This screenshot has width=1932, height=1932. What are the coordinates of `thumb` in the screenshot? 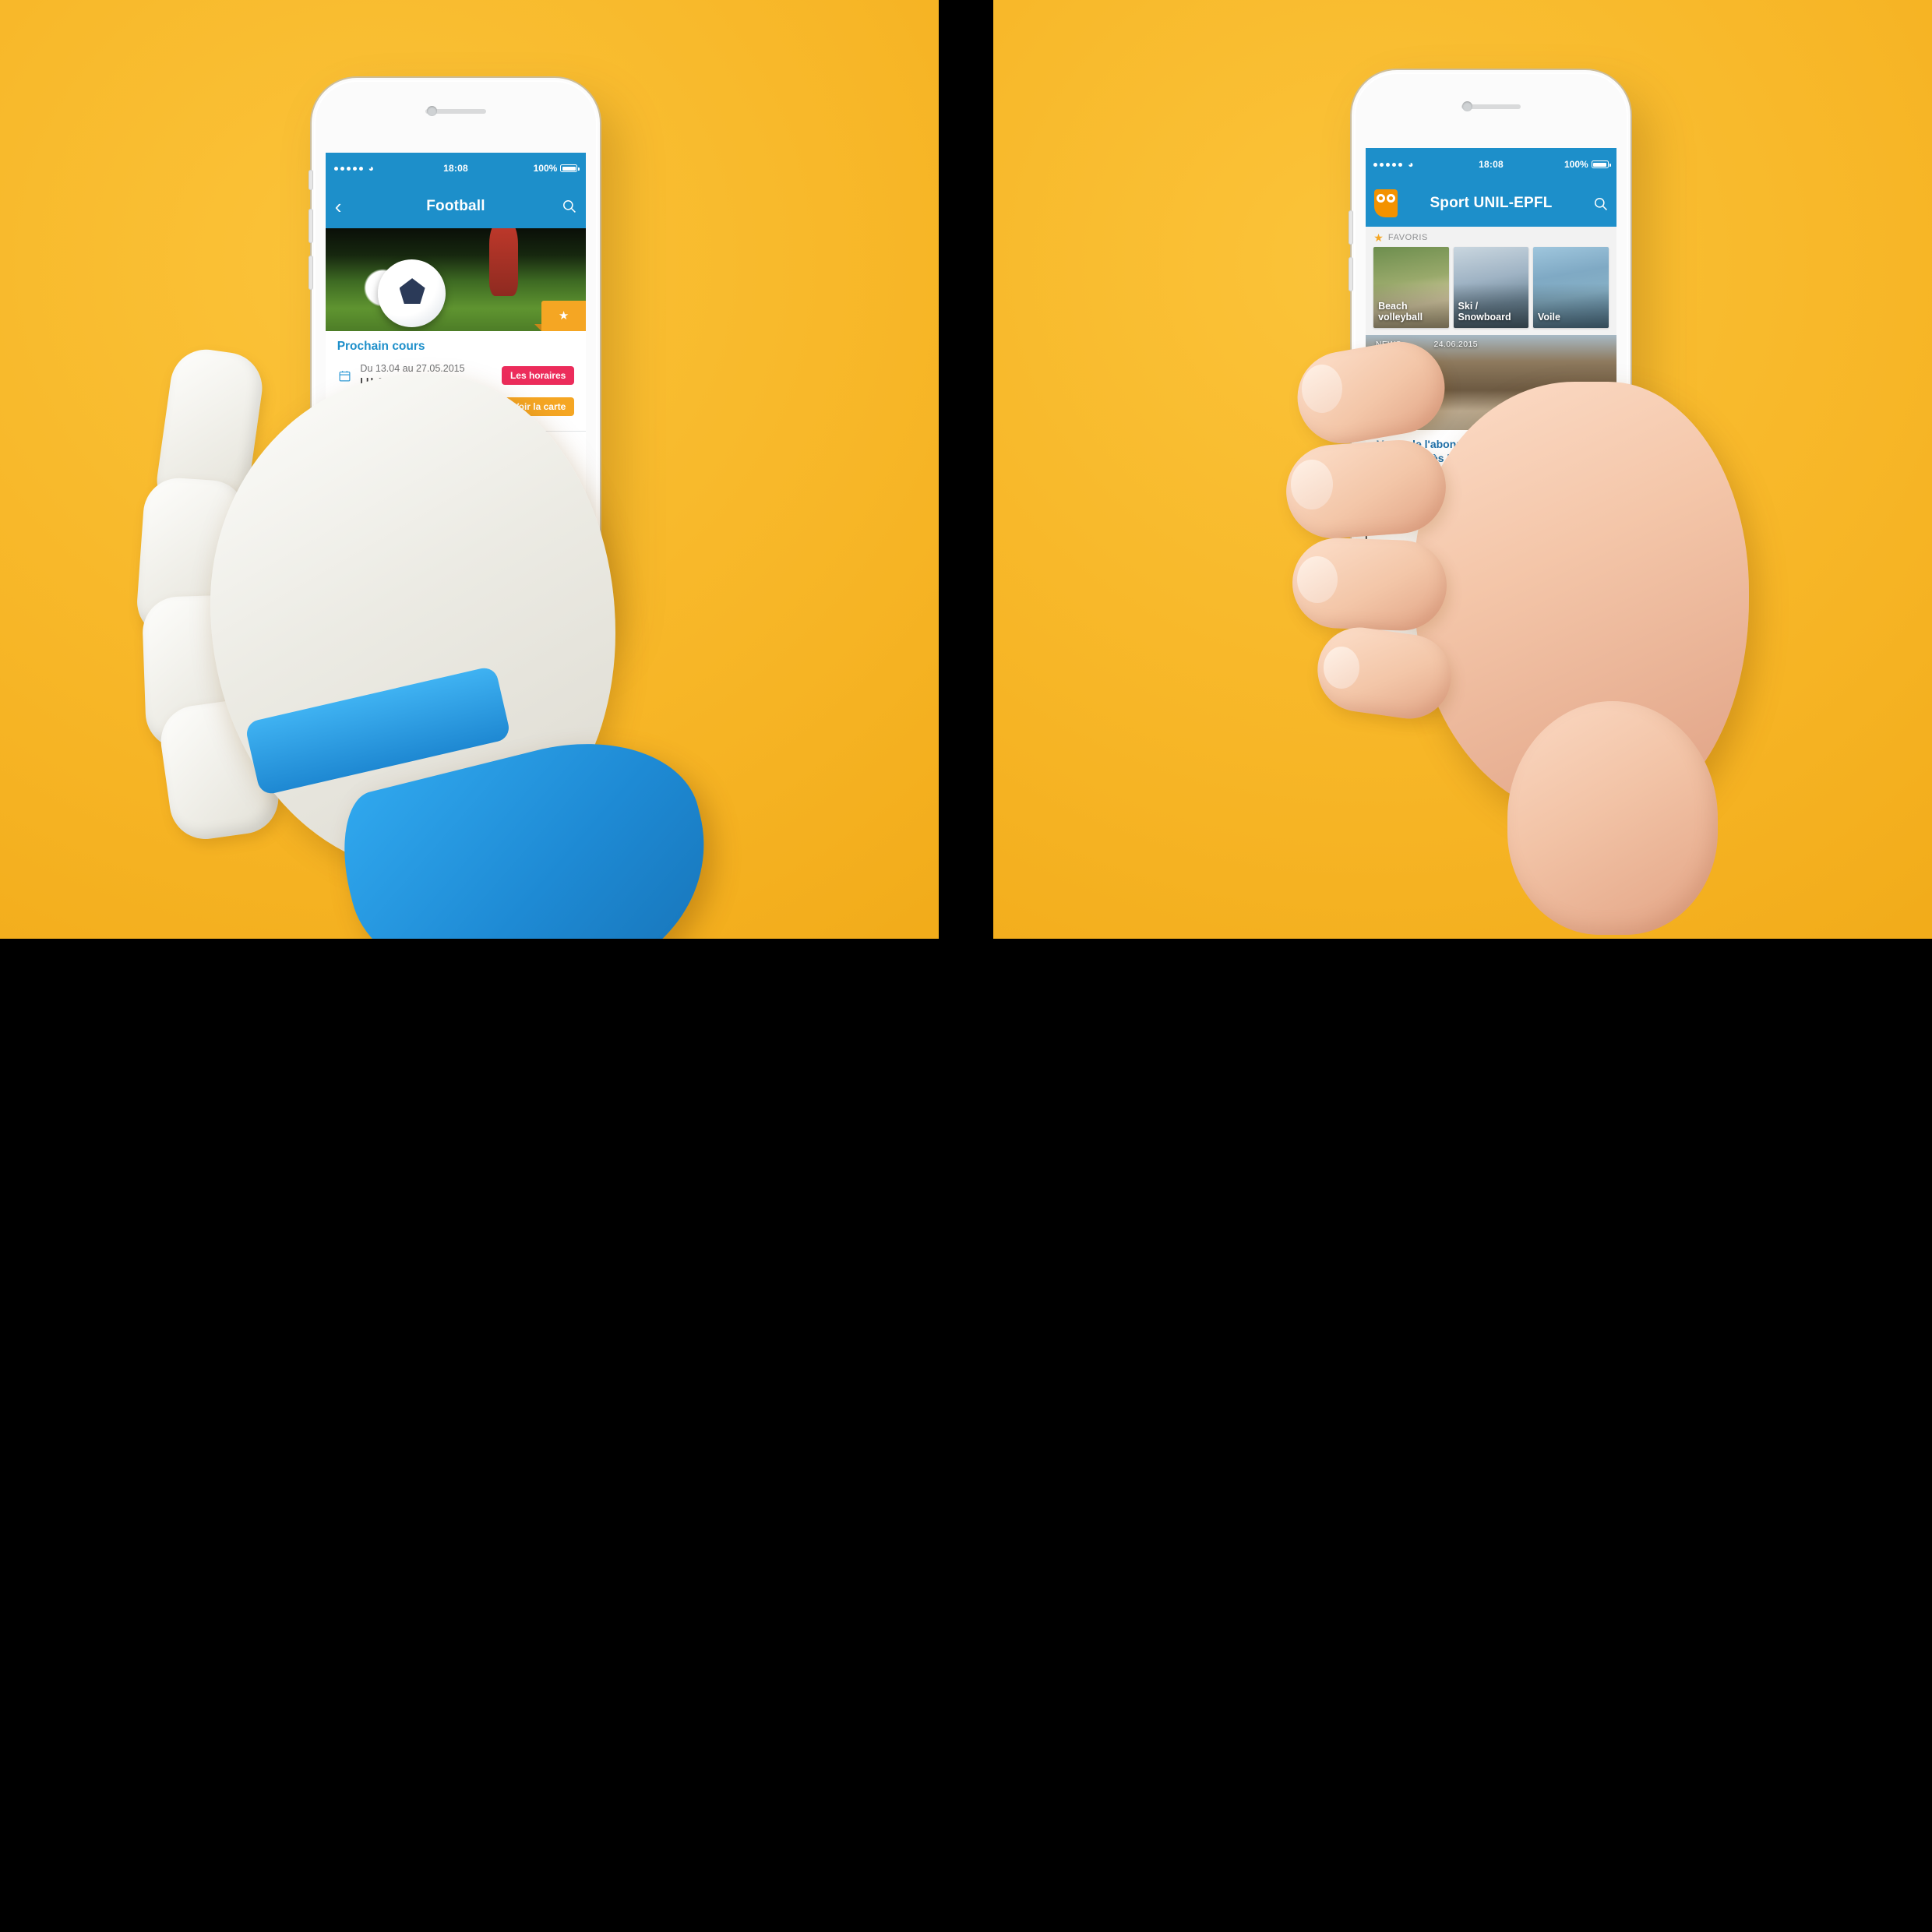 It's located at (1612, 818).